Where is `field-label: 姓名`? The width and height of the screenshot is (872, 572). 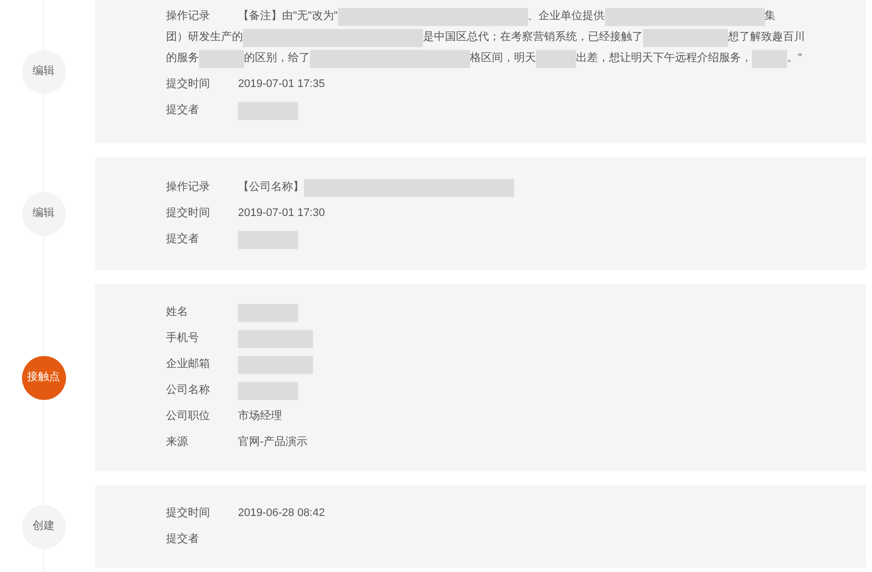 field-label: 姓名 is located at coordinates (177, 312).